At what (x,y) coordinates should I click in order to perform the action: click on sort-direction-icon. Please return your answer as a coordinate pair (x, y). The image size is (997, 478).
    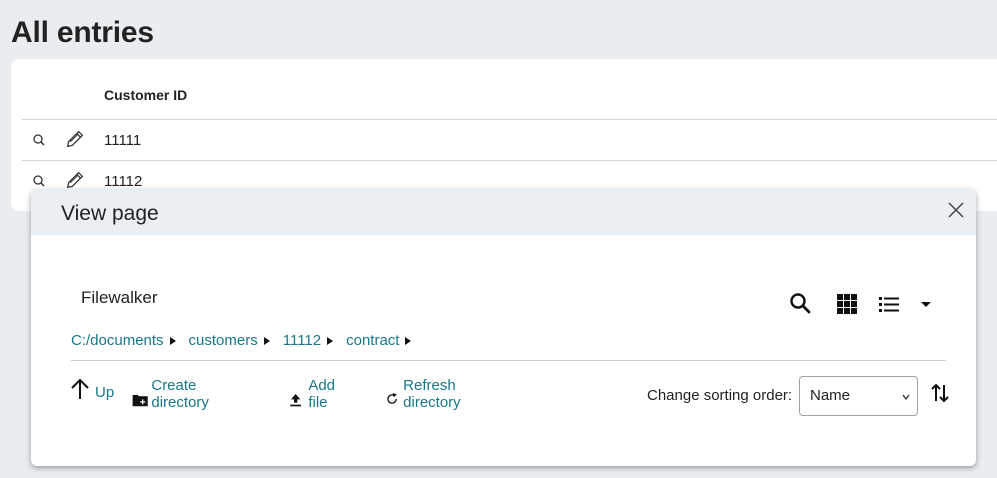
    Looking at the image, I should click on (940, 393).